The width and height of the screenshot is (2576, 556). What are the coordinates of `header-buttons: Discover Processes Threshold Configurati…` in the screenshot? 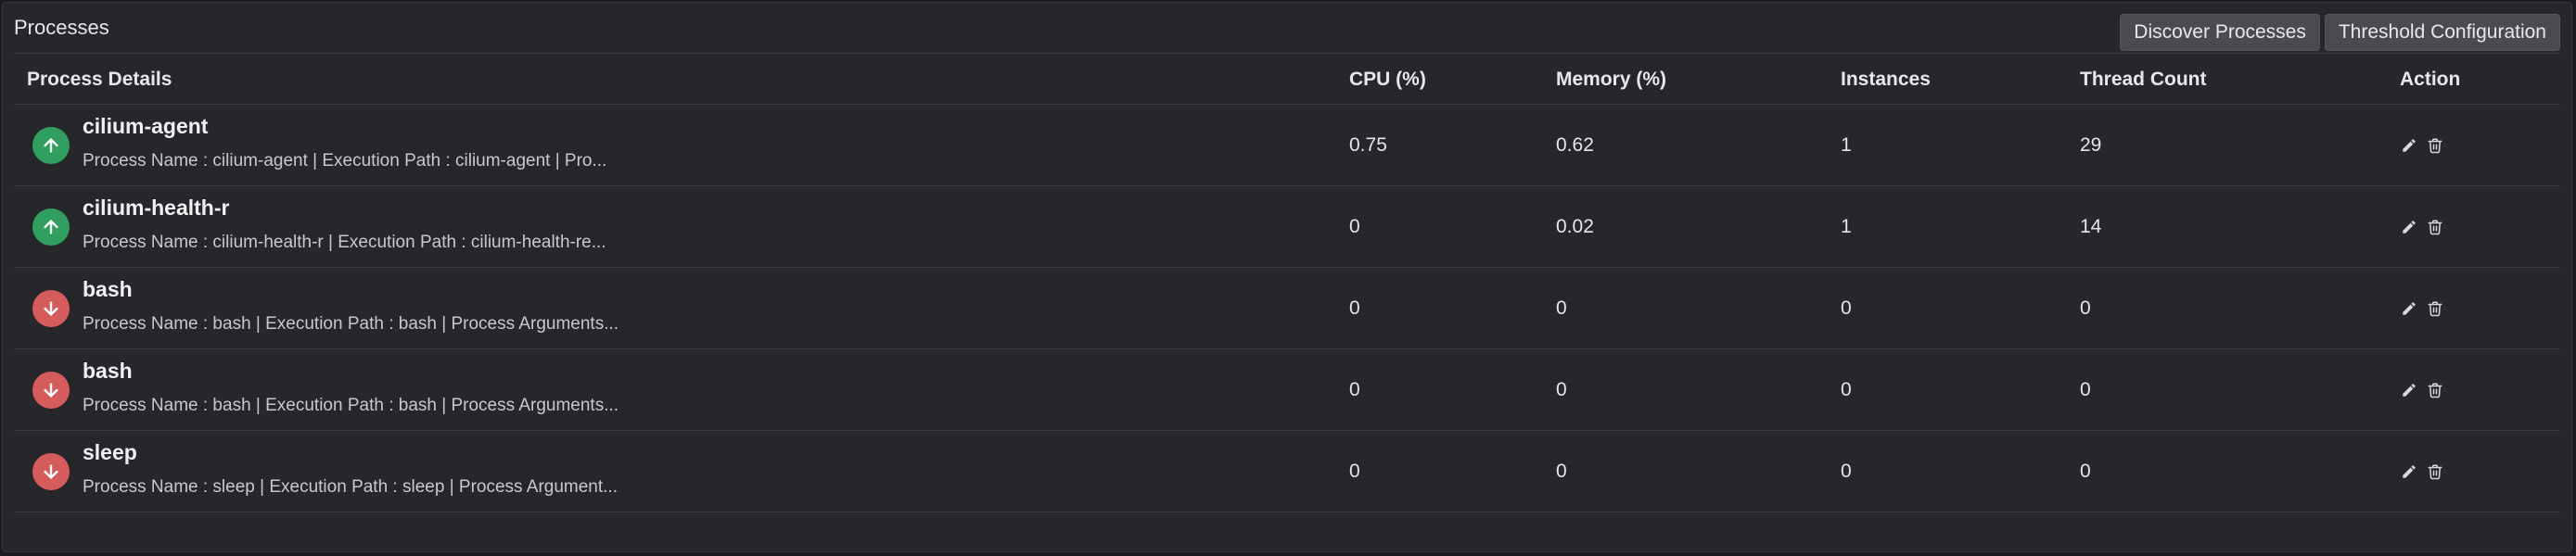 It's located at (2340, 32).